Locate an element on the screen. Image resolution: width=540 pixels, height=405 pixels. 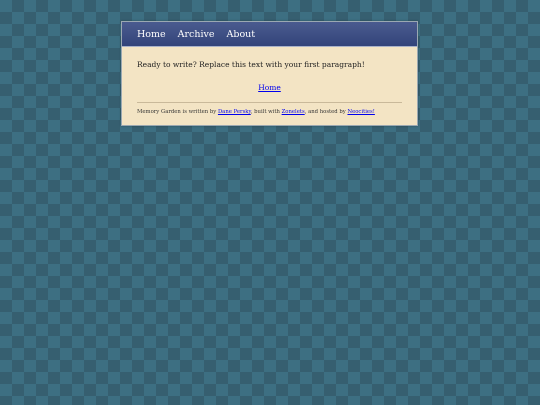
nav-home: Home is located at coordinates (151, 34).